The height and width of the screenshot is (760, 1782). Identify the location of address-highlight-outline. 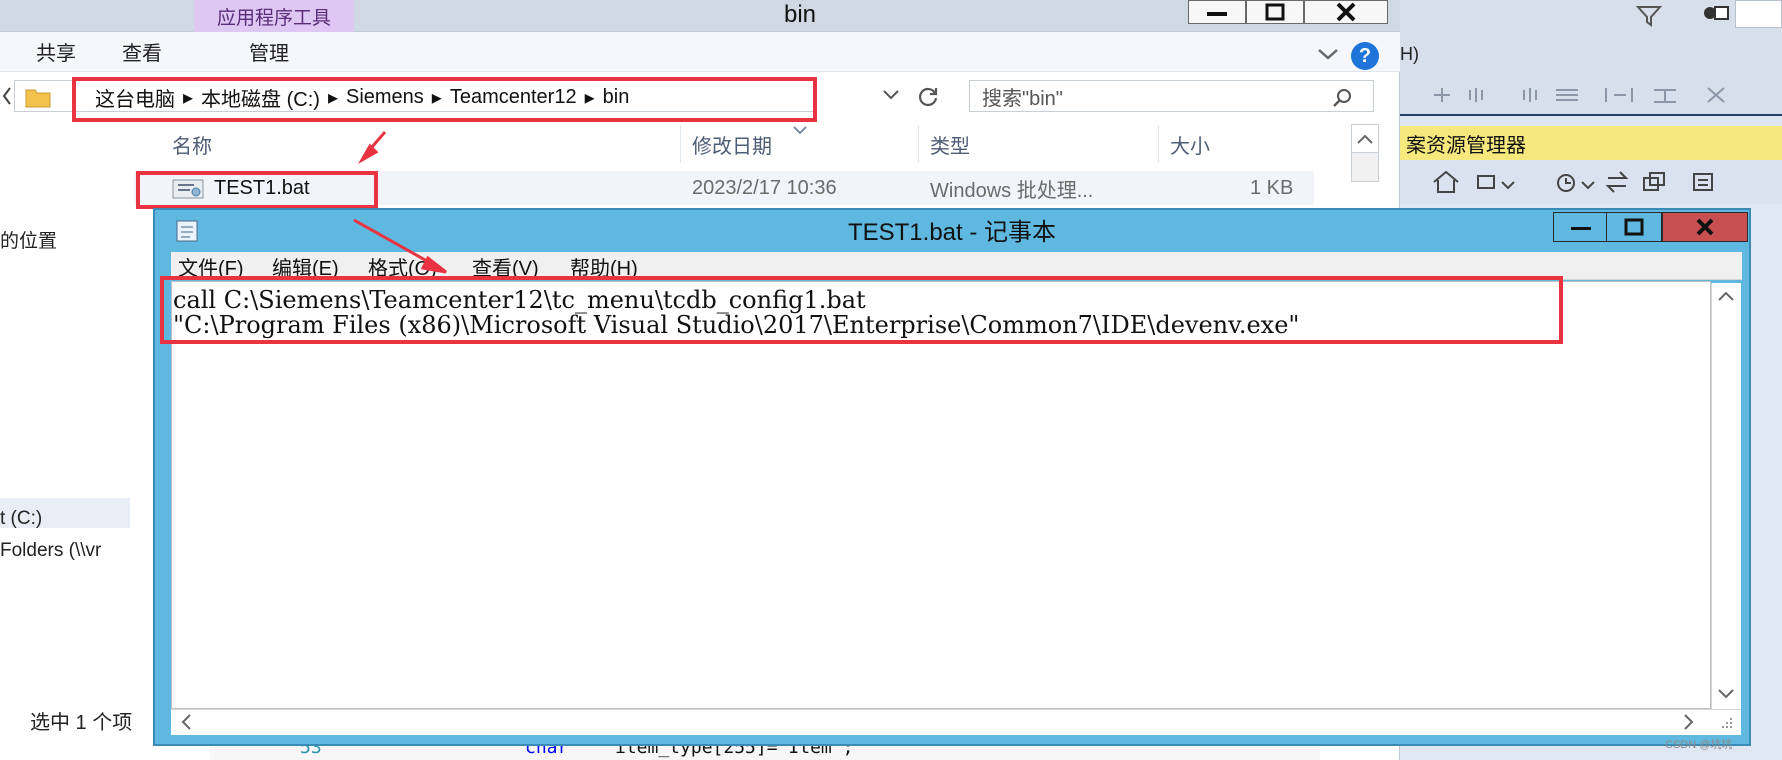
(444, 99).